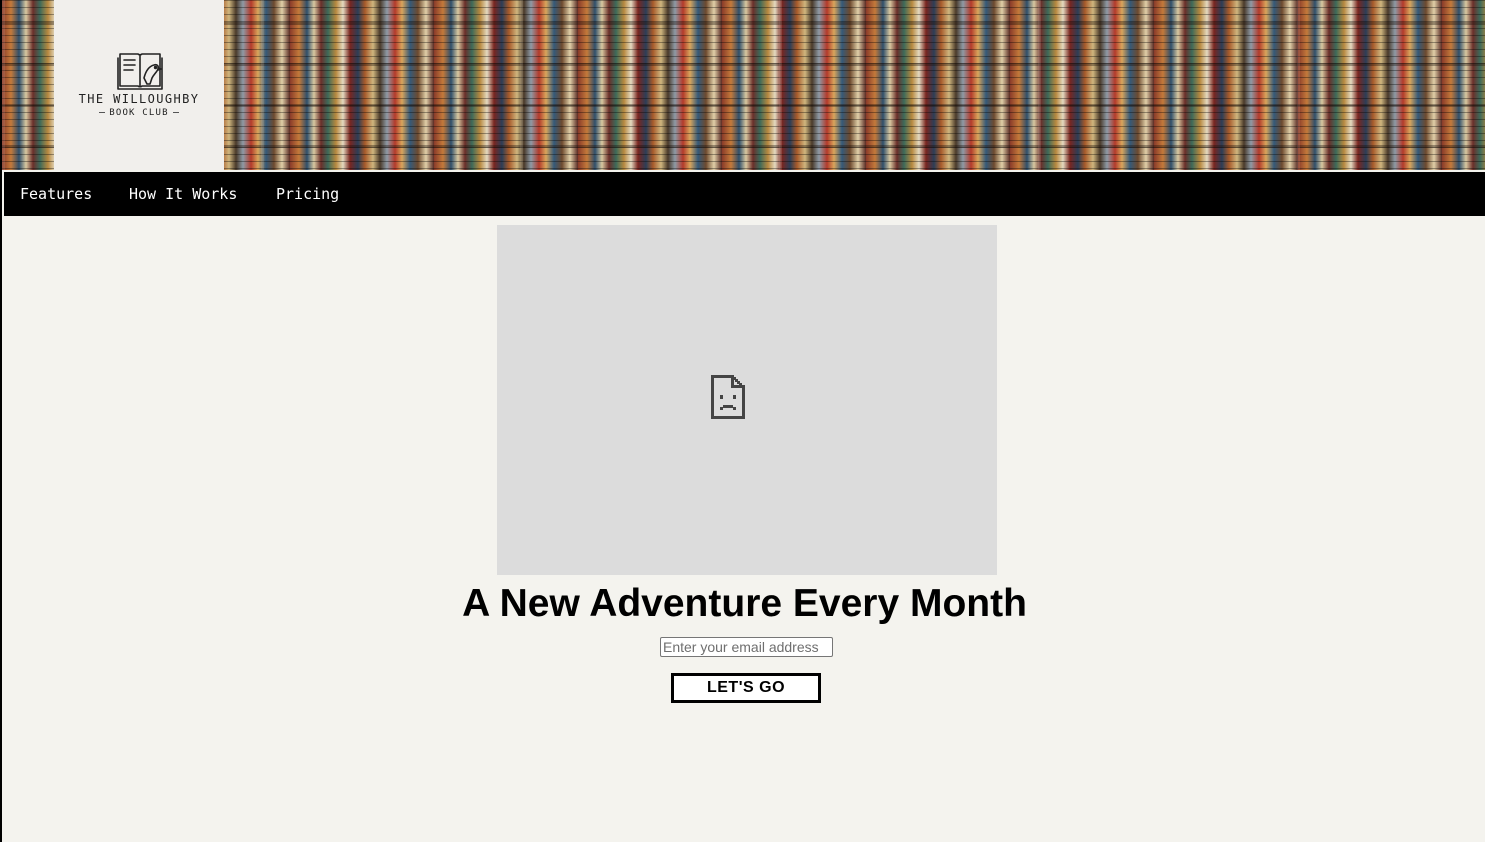 The image size is (1485, 842). I want to click on nav-link-features: Features, so click(56, 194).